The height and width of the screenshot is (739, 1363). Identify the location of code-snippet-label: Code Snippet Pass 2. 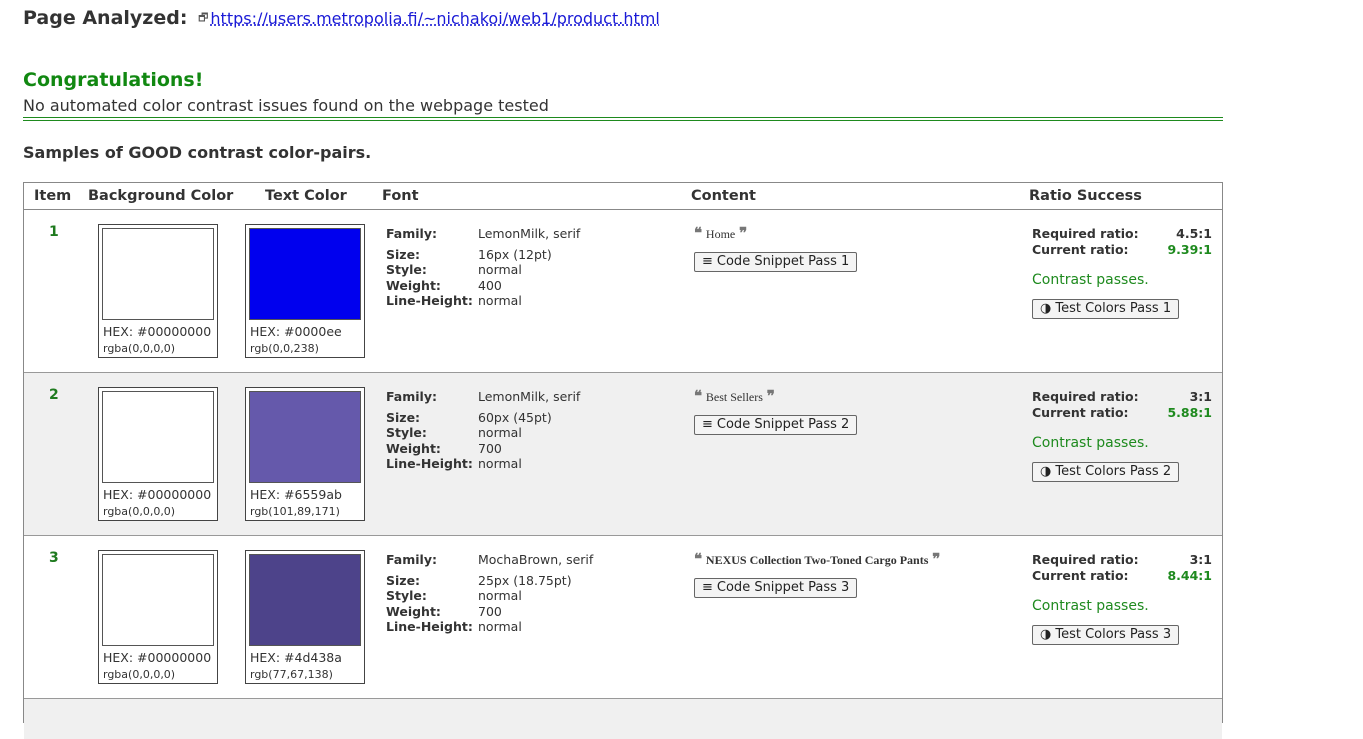
(783, 424).